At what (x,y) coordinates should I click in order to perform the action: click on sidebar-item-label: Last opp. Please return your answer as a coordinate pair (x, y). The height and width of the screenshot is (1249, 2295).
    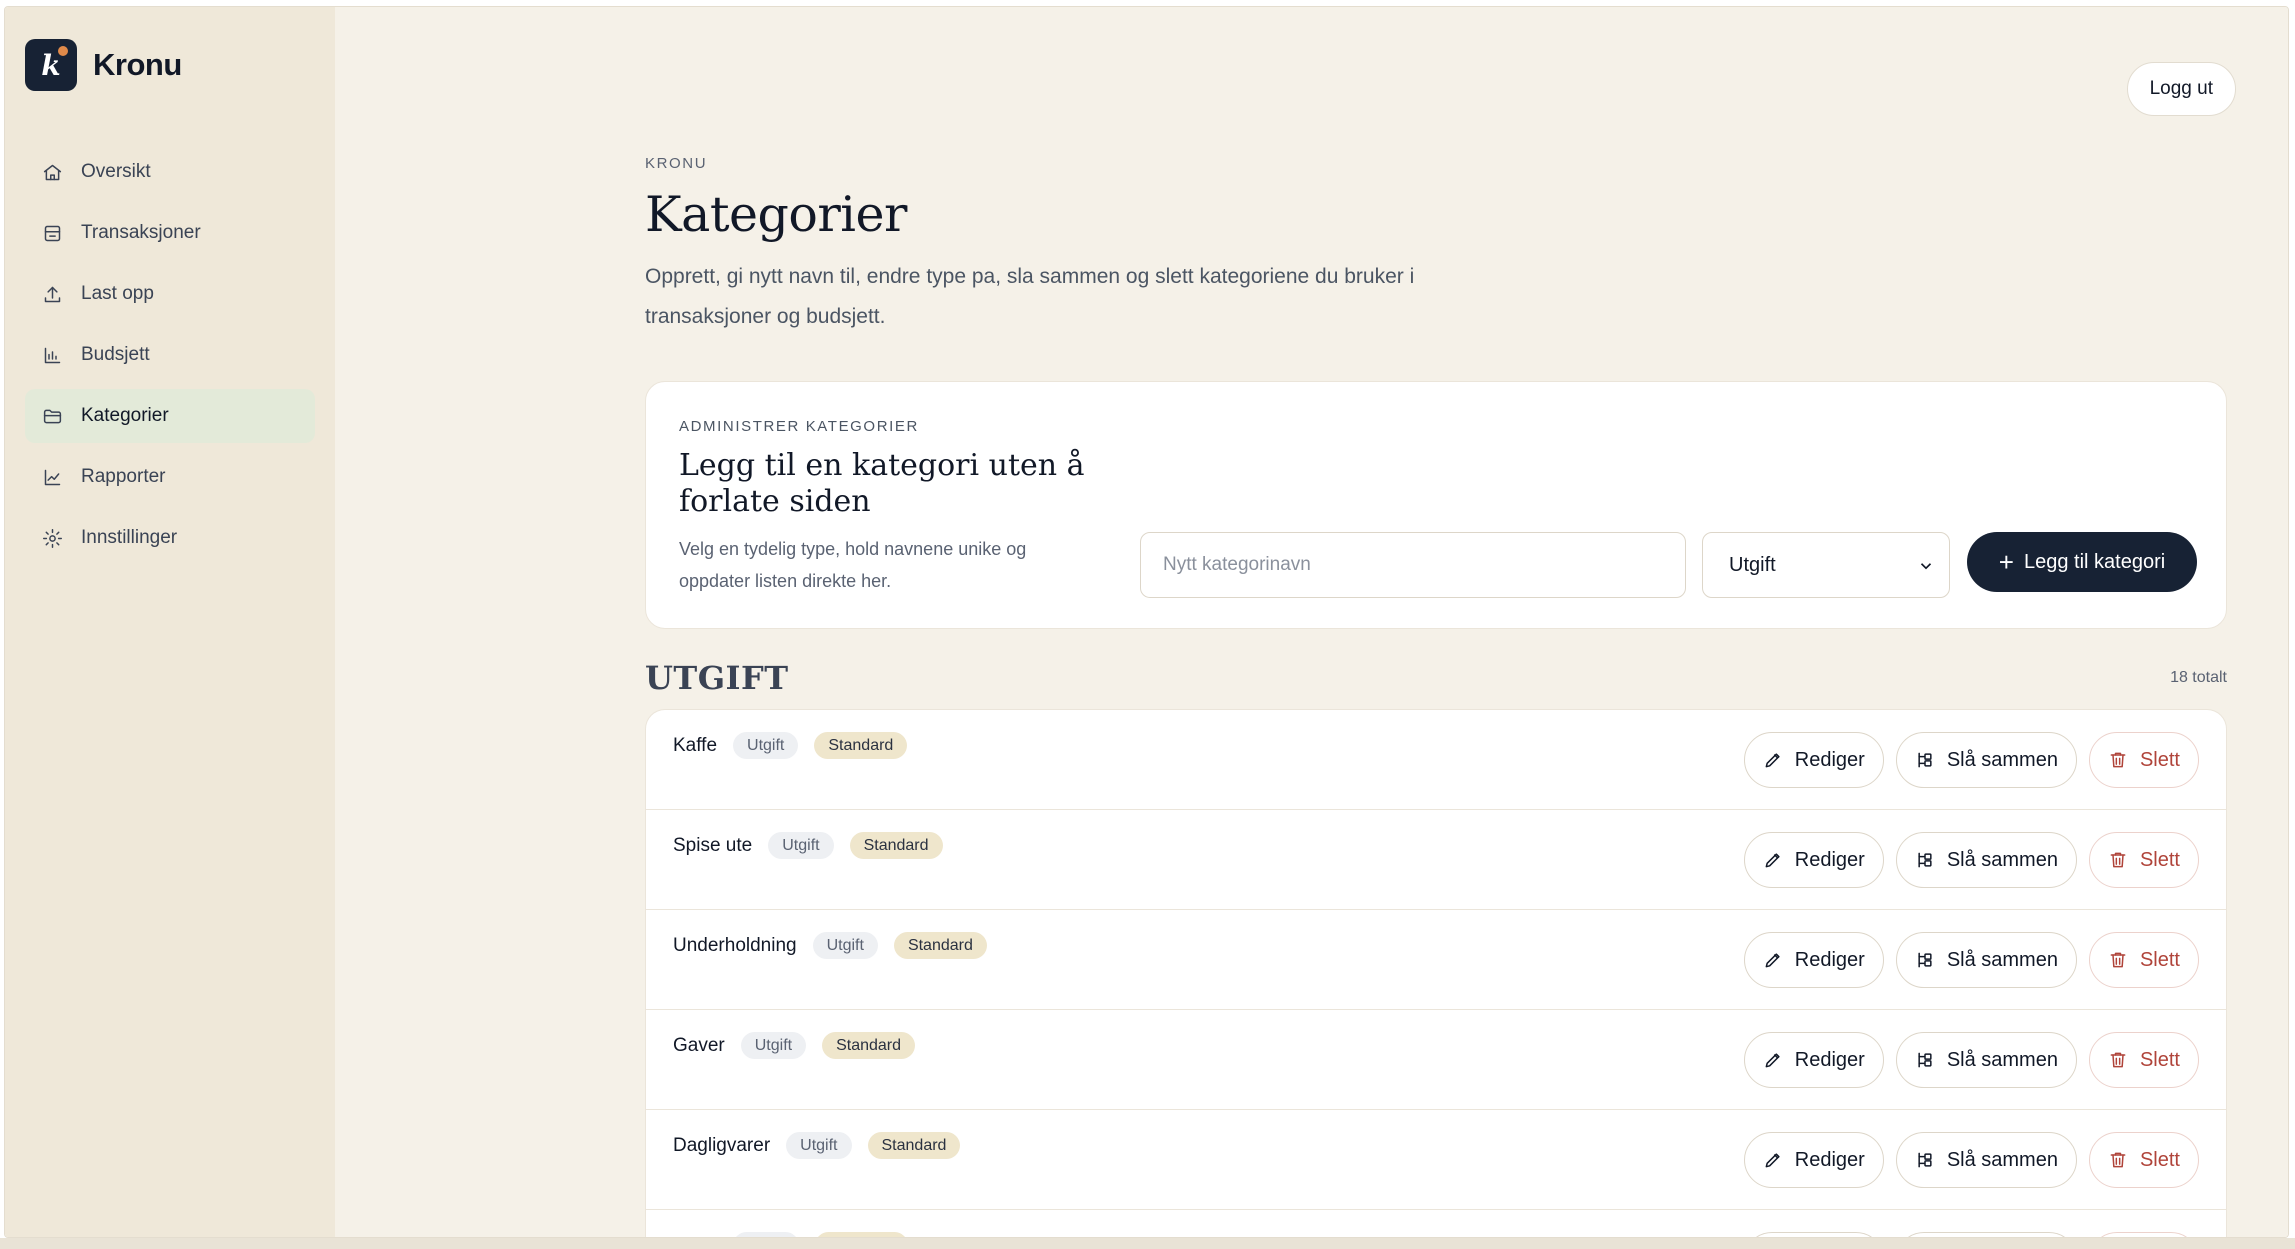
    Looking at the image, I should click on (117, 293).